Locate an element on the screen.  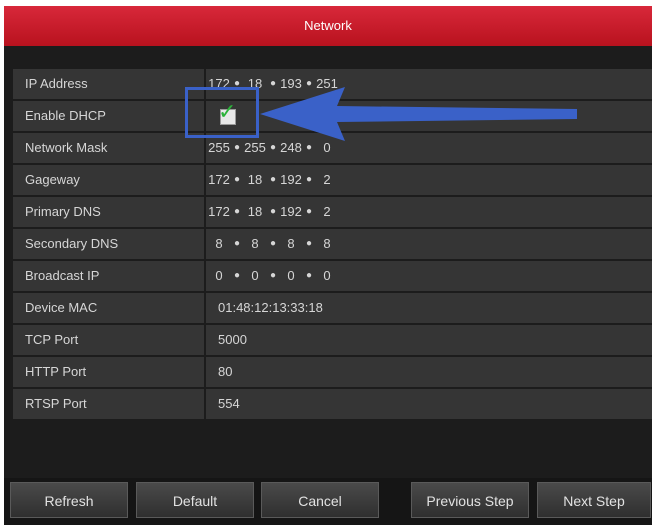
field-label: Broadcast IP is located at coordinates (108, 276).